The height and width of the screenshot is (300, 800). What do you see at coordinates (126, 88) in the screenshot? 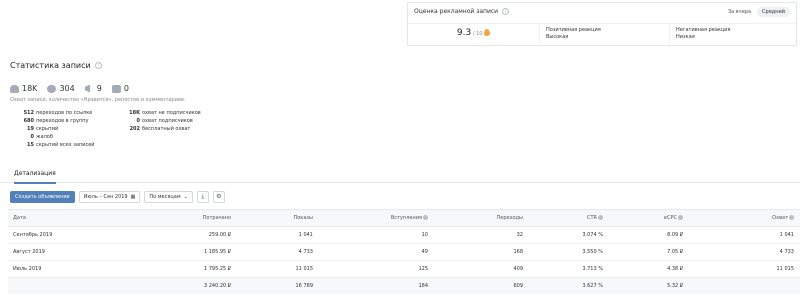
I see `comments-count: 0` at bounding box center [126, 88].